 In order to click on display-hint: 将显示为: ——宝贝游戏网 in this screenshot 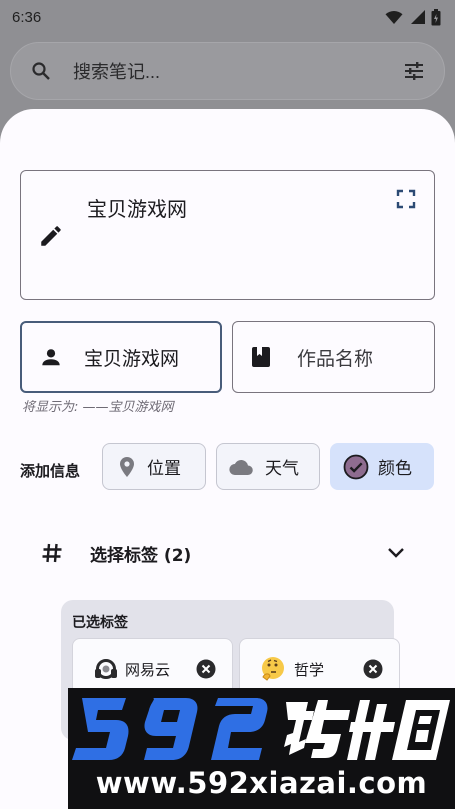, I will do `click(98, 407)`.